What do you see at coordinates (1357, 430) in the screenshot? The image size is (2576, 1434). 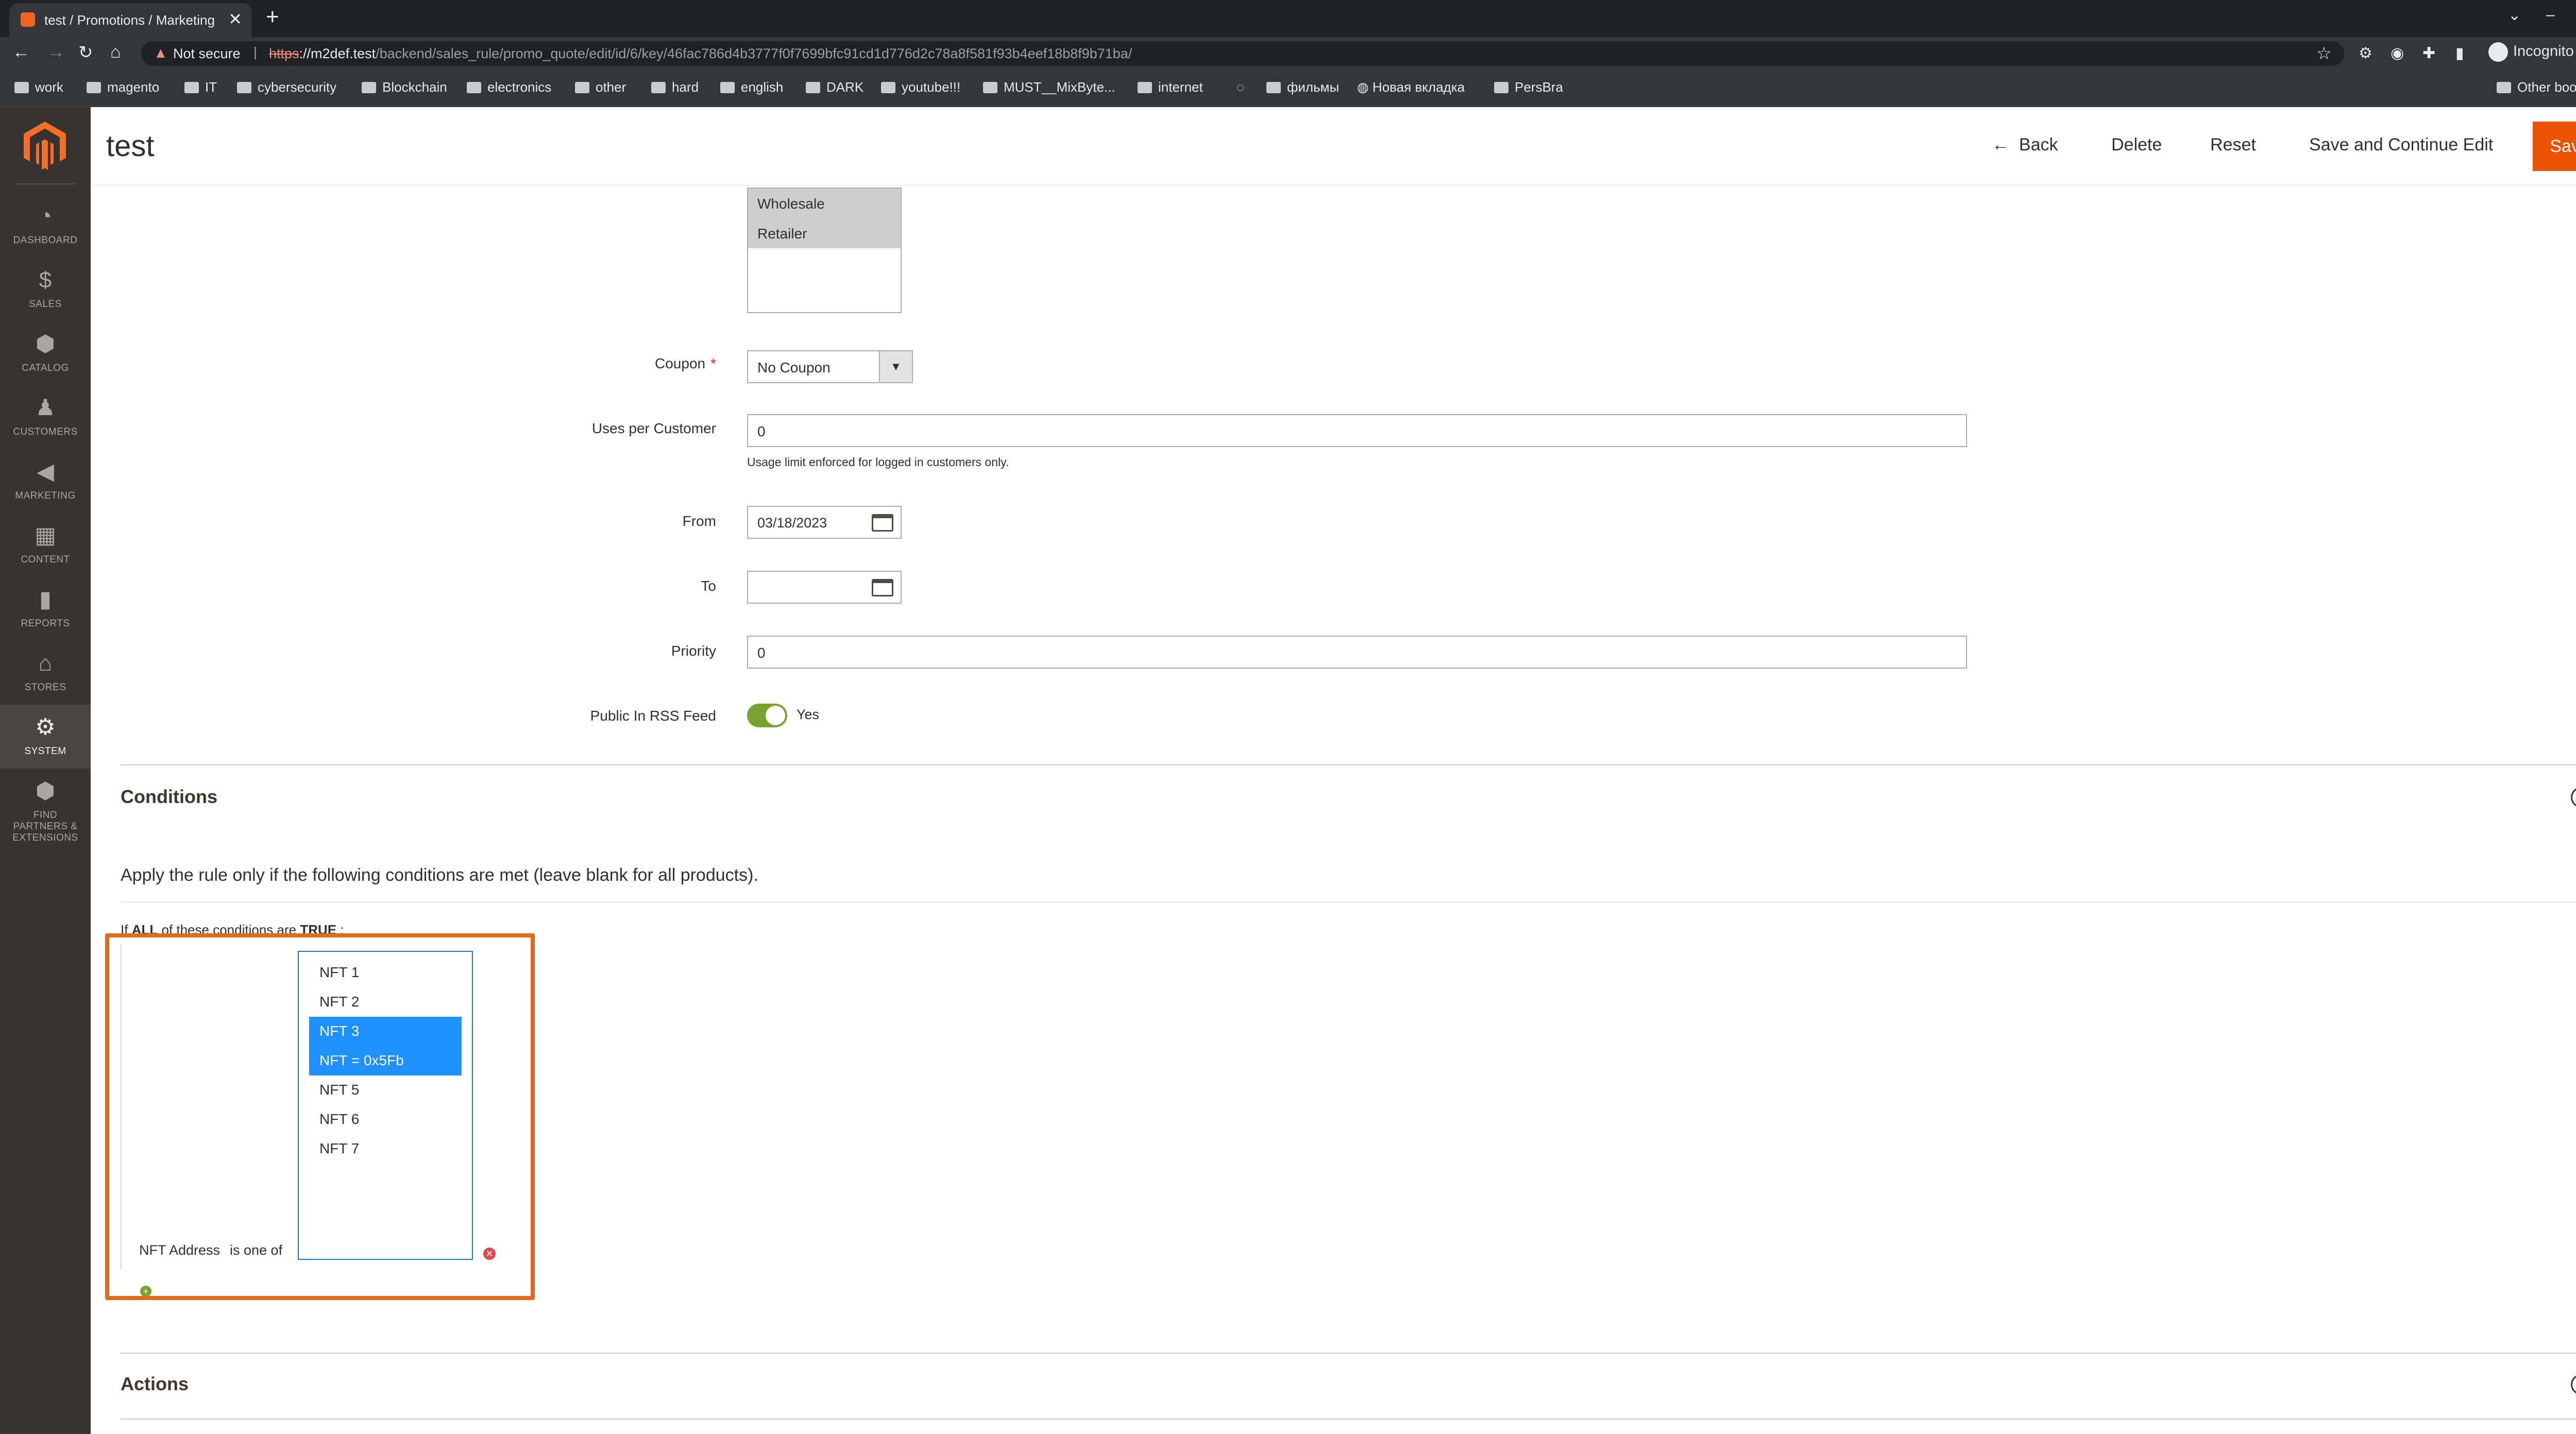 I see `uses-per-customer-input: 0` at bounding box center [1357, 430].